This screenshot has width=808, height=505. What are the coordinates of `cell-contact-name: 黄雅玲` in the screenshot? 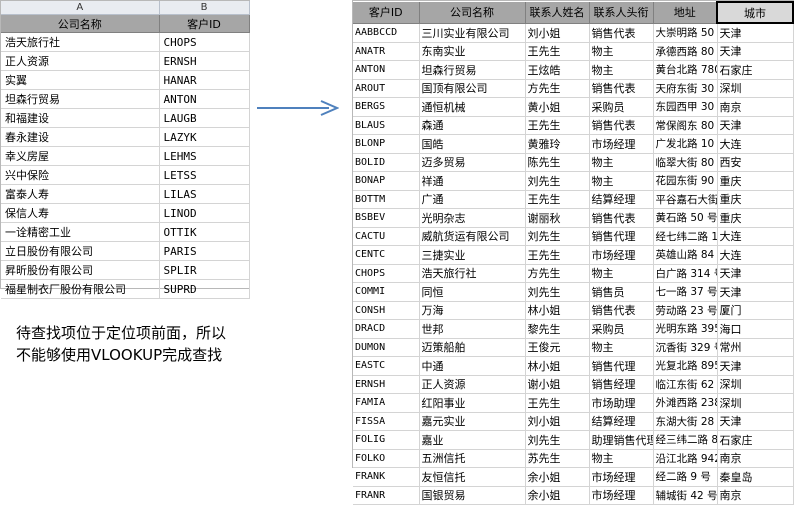 It's located at (557, 144).